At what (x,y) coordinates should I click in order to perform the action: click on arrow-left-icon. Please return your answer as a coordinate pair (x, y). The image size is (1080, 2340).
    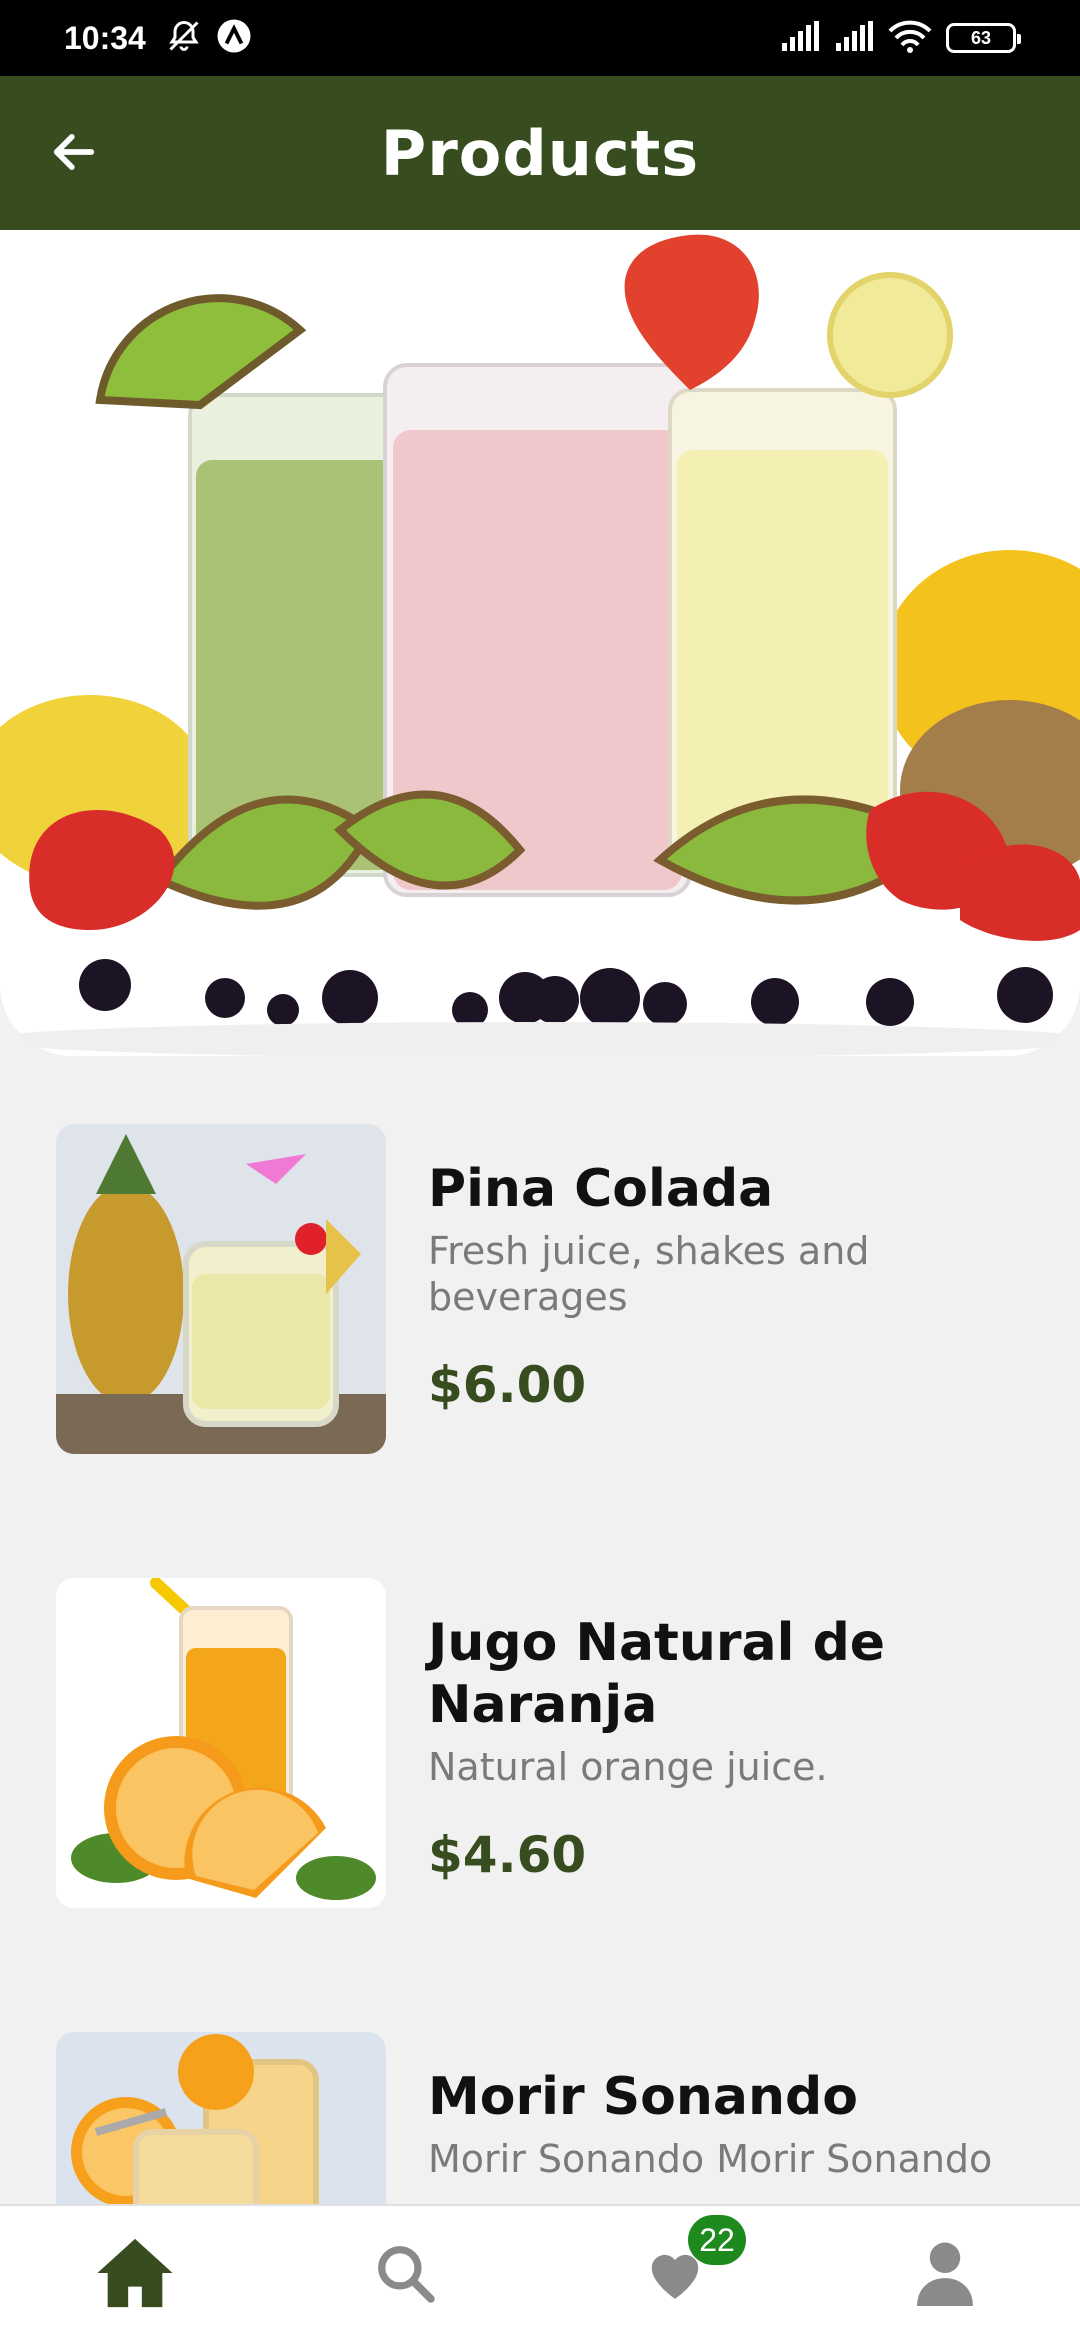
    Looking at the image, I should click on (74, 152).